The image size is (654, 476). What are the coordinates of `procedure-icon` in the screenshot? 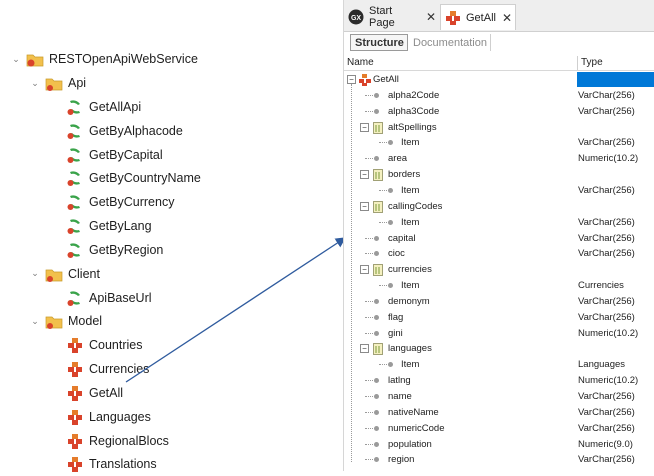 It's located at (75, 107).